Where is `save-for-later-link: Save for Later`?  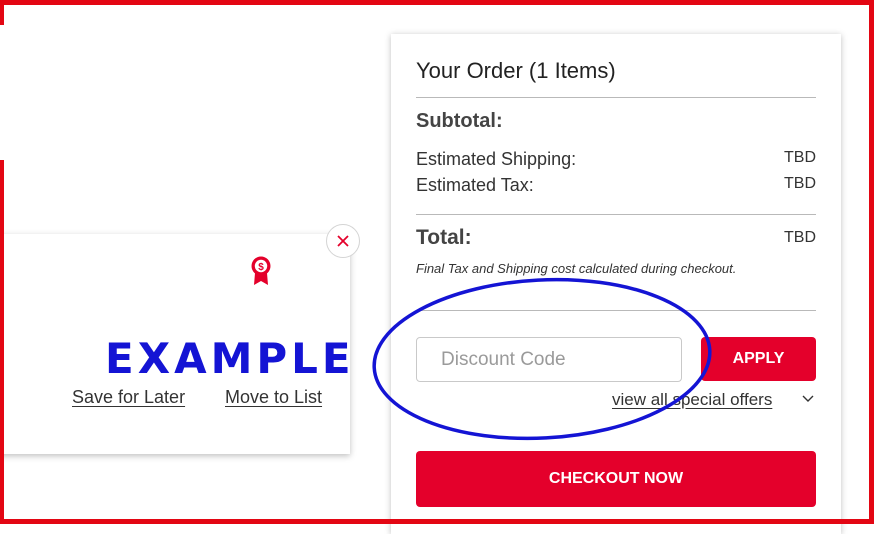
save-for-later-link: Save for Later is located at coordinates (128, 397).